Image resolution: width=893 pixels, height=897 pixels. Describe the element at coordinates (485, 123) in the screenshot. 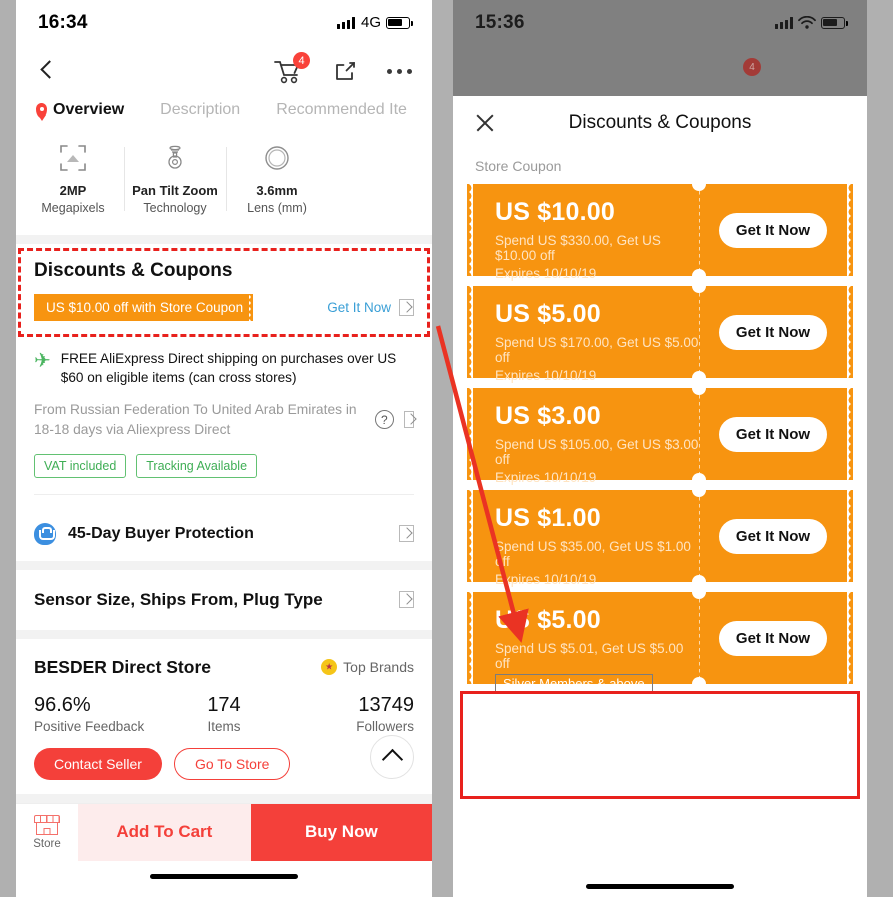

I see `close-icon` at that location.